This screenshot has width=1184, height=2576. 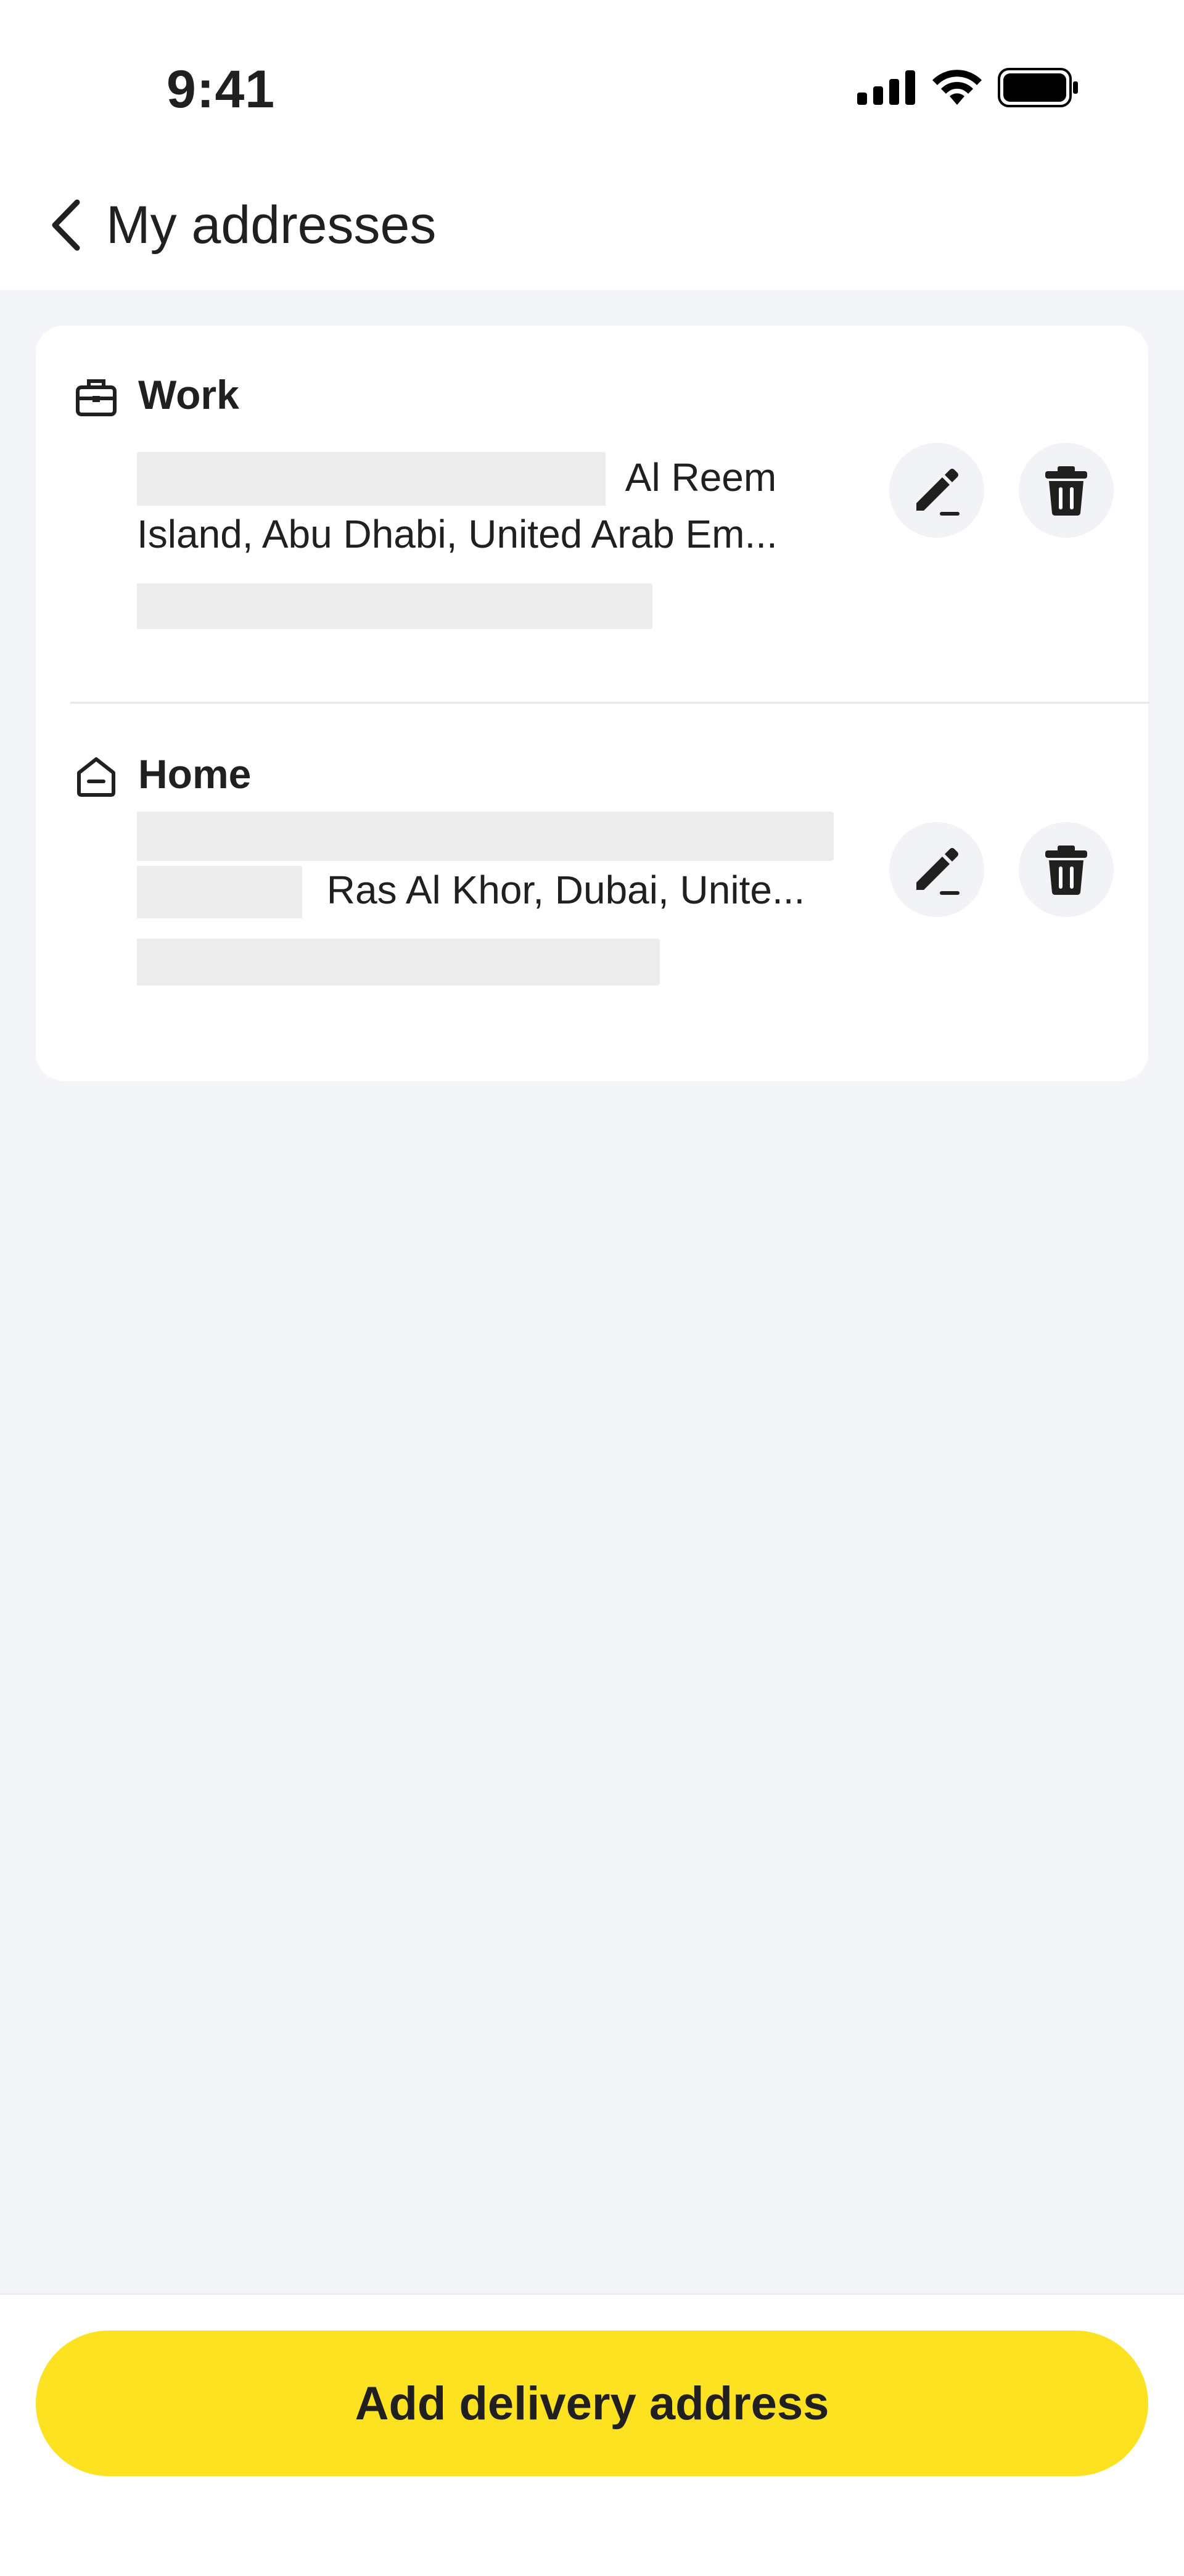 What do you see at coordinates (592, 83) in the screenshot?
I see `status-bar: 9:41` at bounding box center [592, 83].